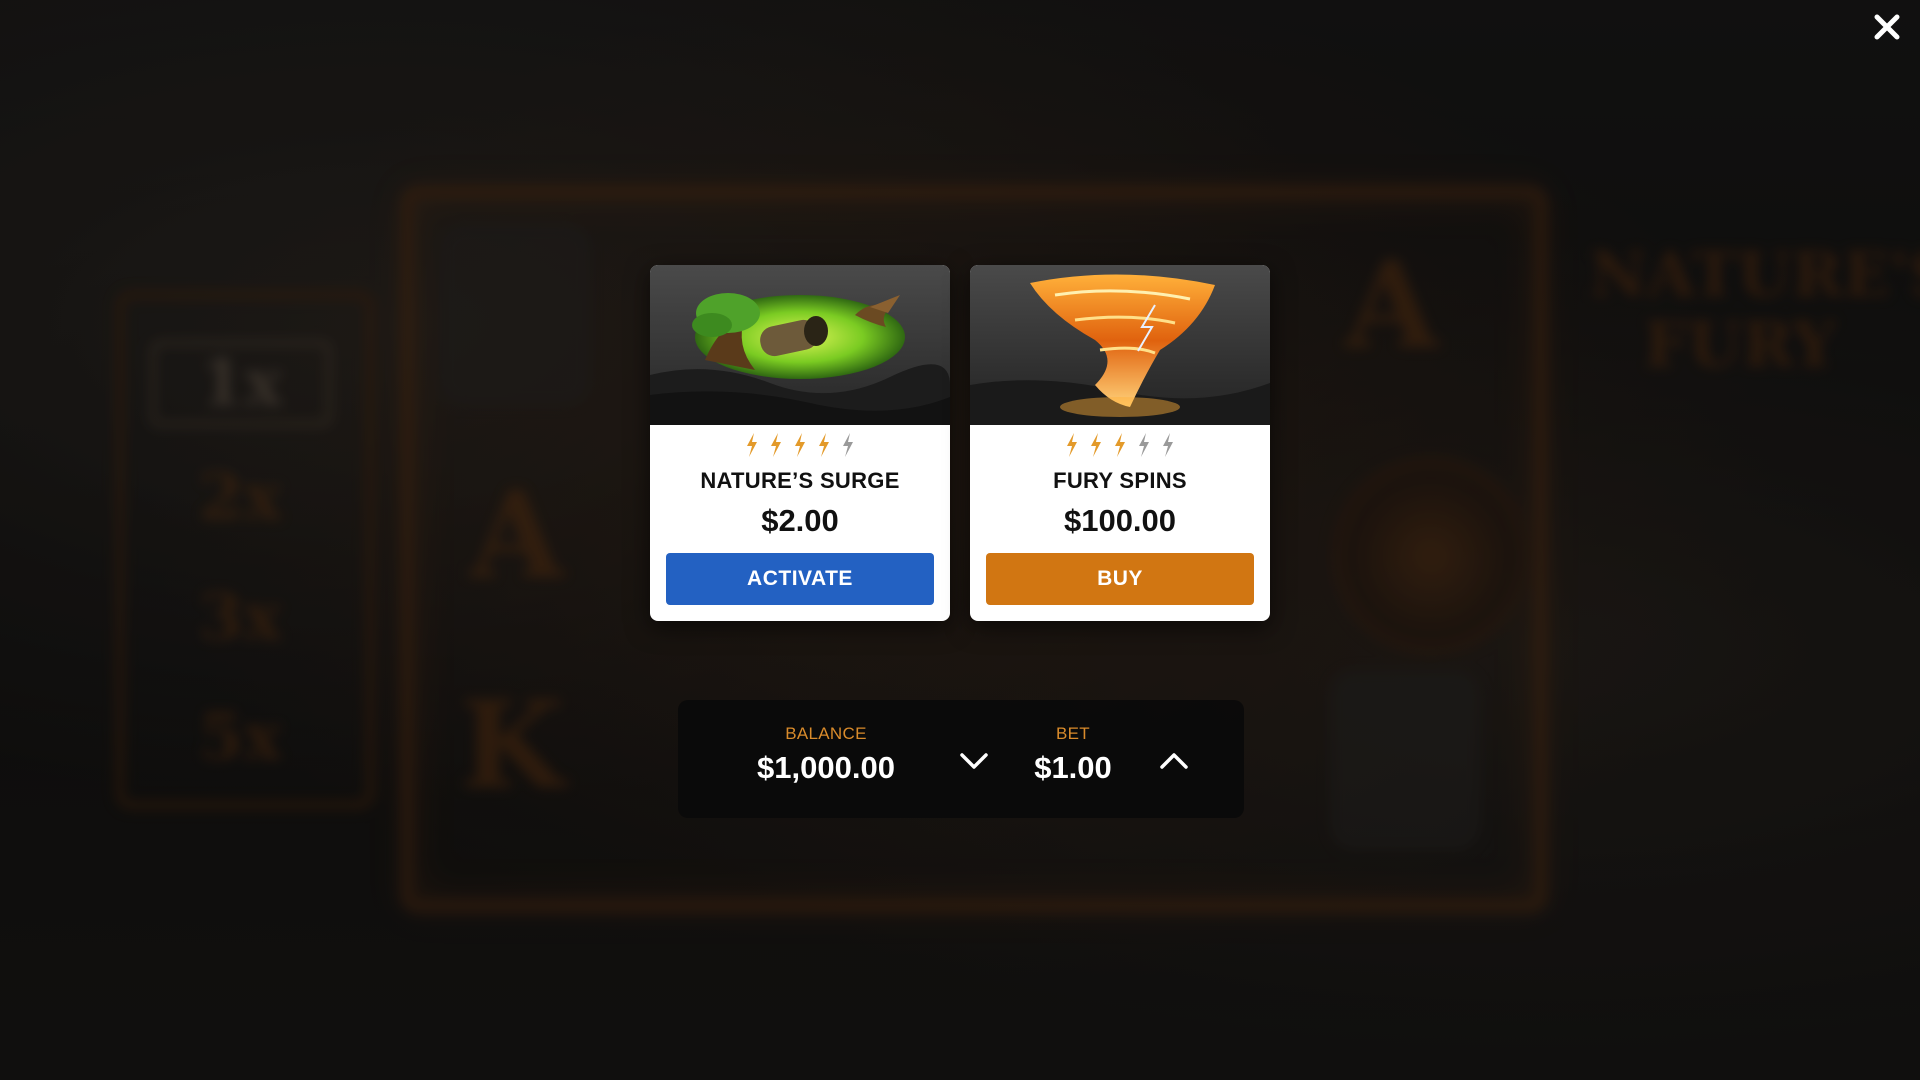 The image size is (1920, 1080). I want to click on bet-decrease-button, so click(974, 761).